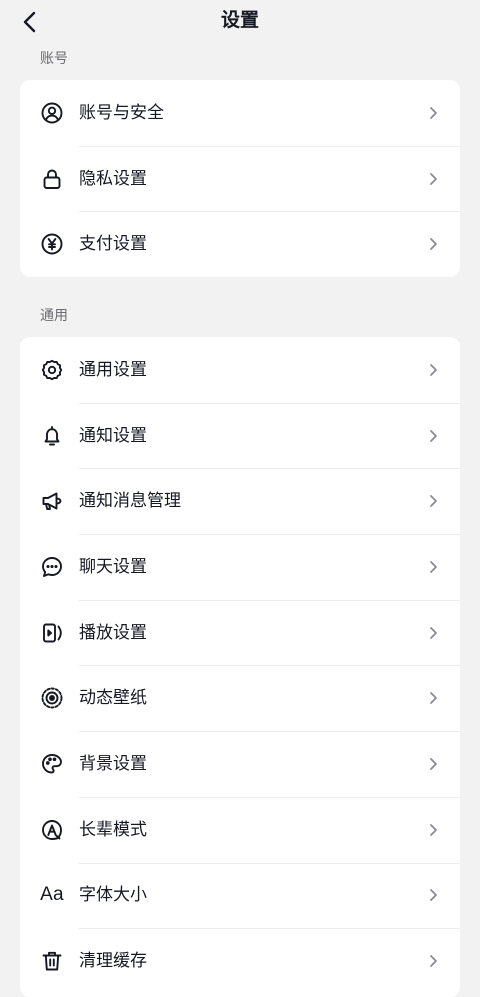  I want to click on megaphone-icon, so click(52, 501).